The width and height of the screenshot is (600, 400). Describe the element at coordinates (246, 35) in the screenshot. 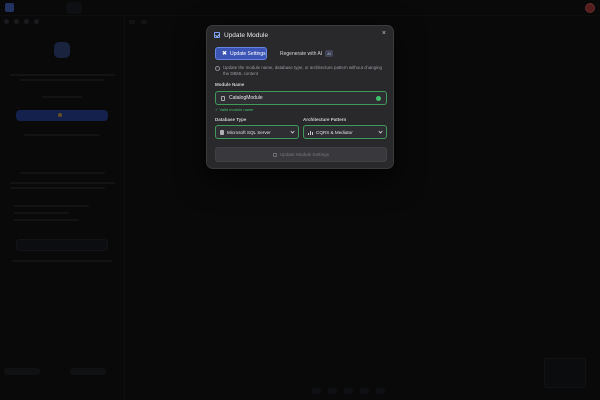

I see `dialog-title: Update Module` at that location.